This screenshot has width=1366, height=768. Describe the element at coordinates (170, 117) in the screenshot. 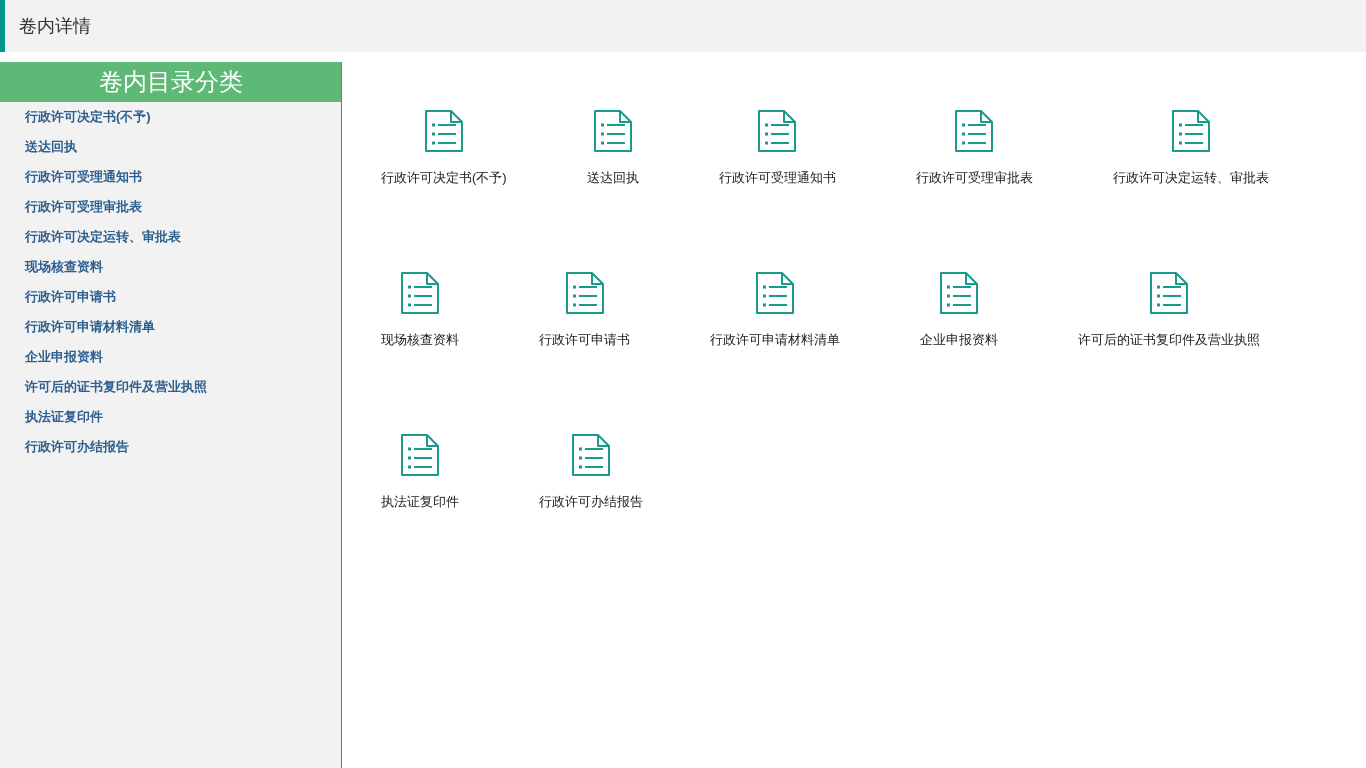

I see `sidebar-link: 行政许可决定书(不予)` at that location.